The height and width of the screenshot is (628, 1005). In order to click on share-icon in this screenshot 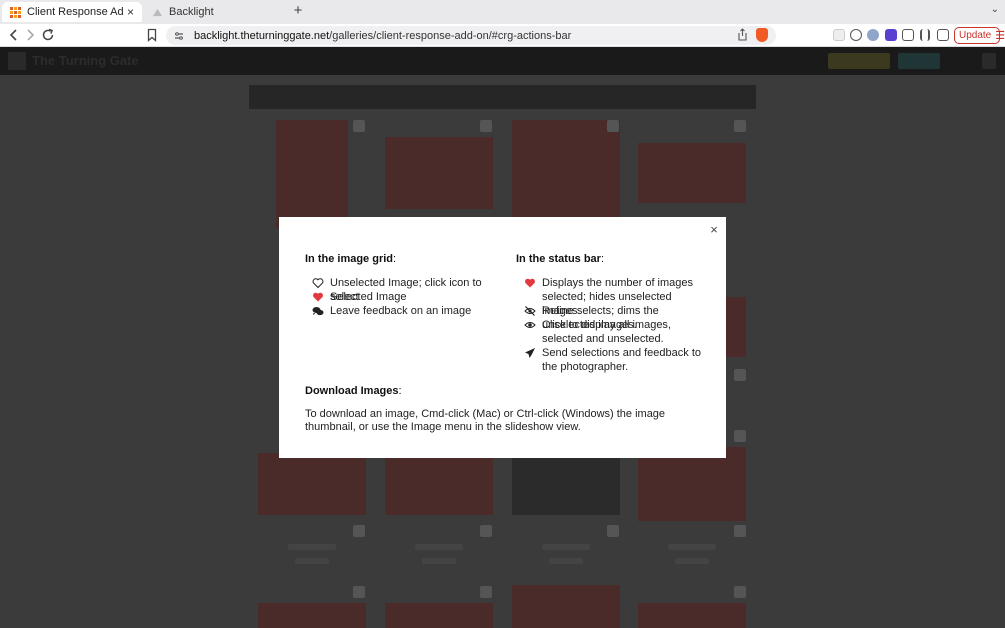, I will do `click(742, 34)`.